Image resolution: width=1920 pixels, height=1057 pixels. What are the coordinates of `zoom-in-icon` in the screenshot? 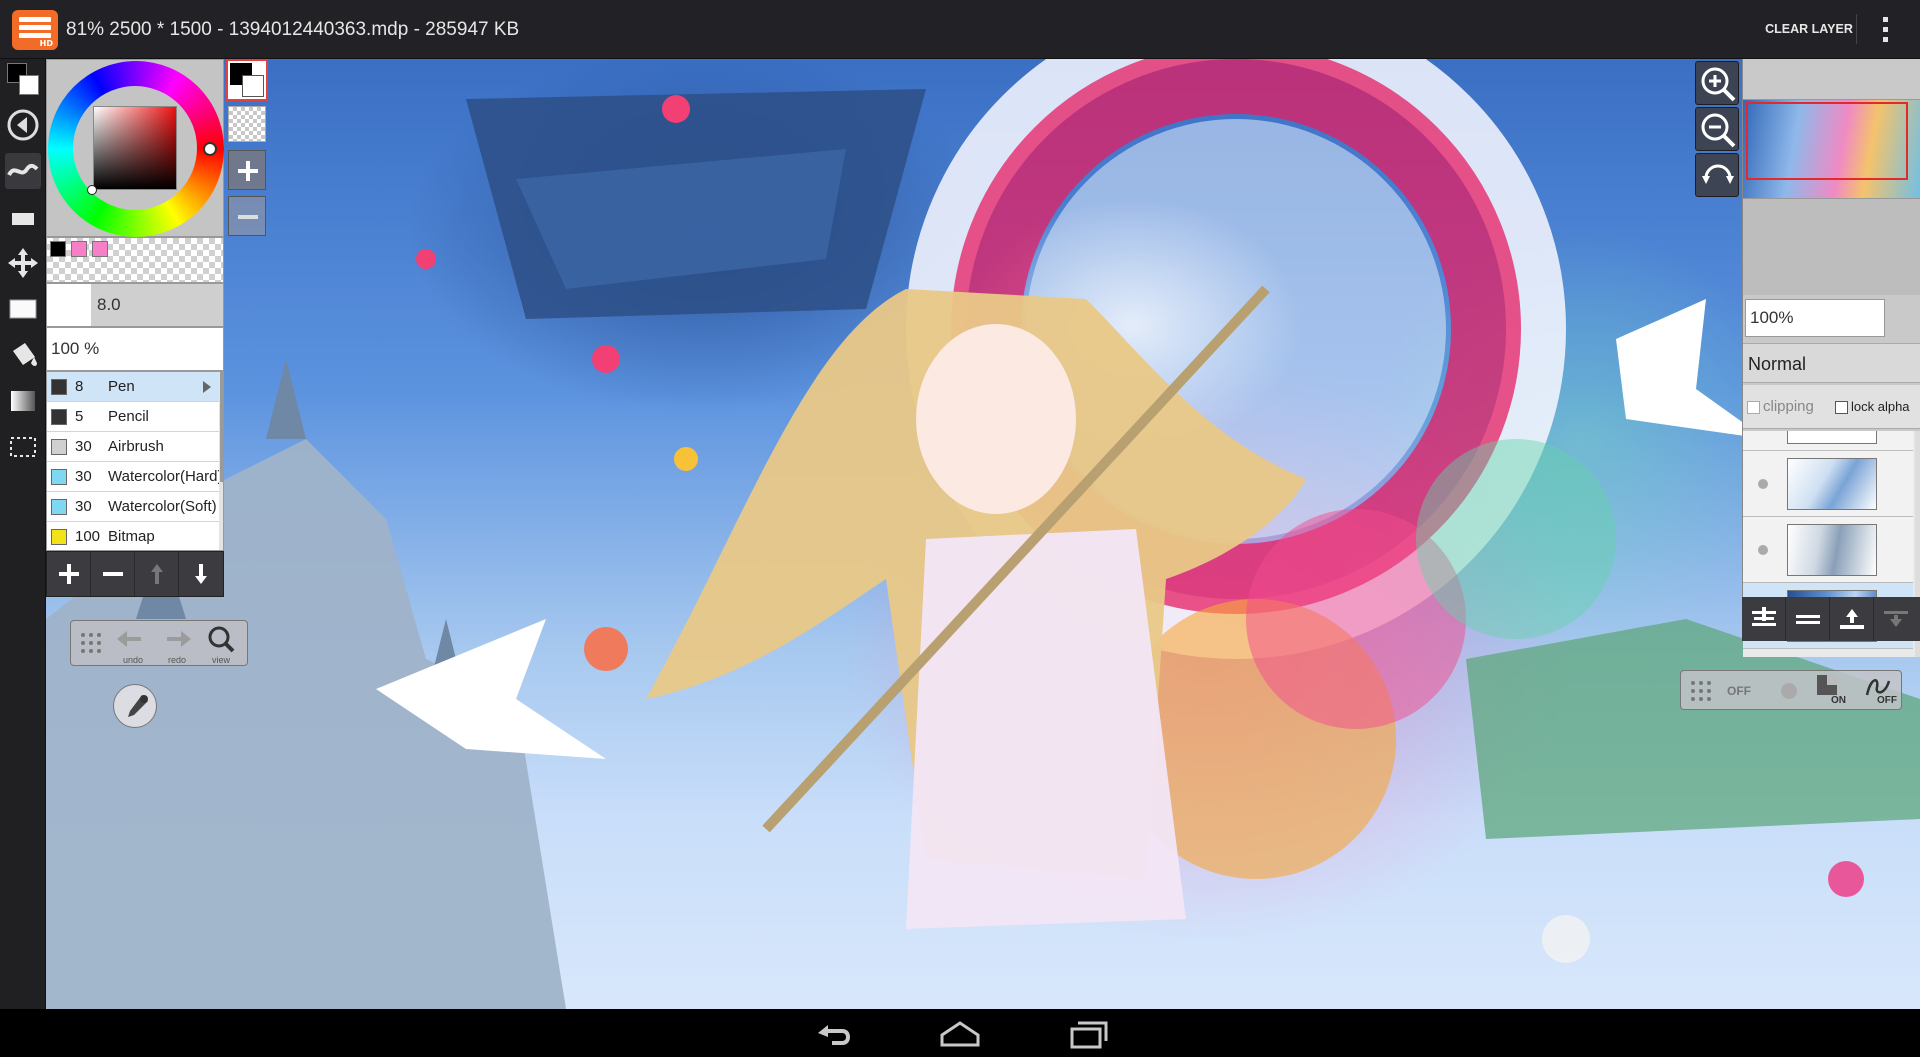 It's located at (1717, 83).